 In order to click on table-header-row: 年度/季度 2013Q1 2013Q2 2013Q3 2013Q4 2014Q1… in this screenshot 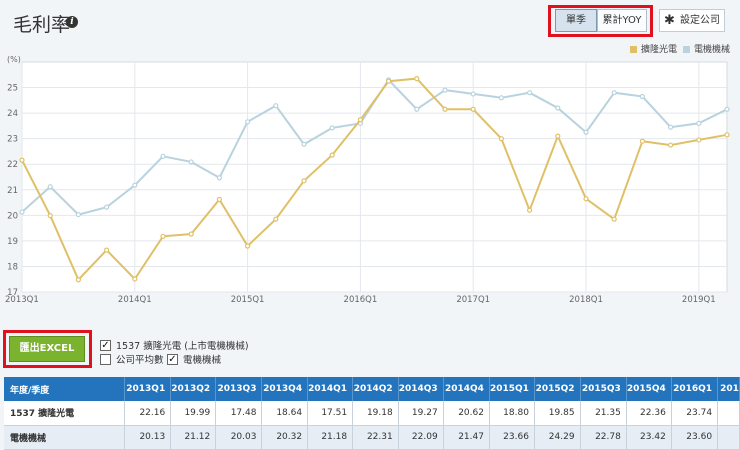, I will do `click(372, 389)`.